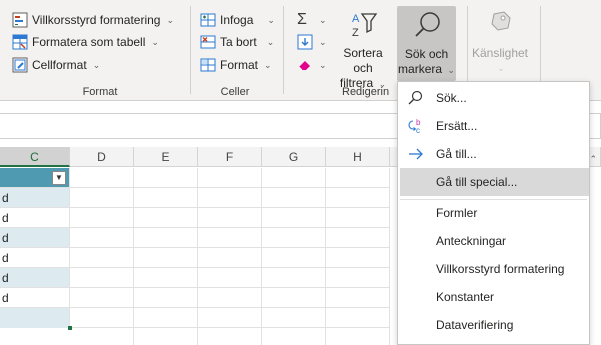 Image resolution: width=601 pixels, height=345 pixels. I want to click on find-select-label-1: Sök och, so click(426, 54).